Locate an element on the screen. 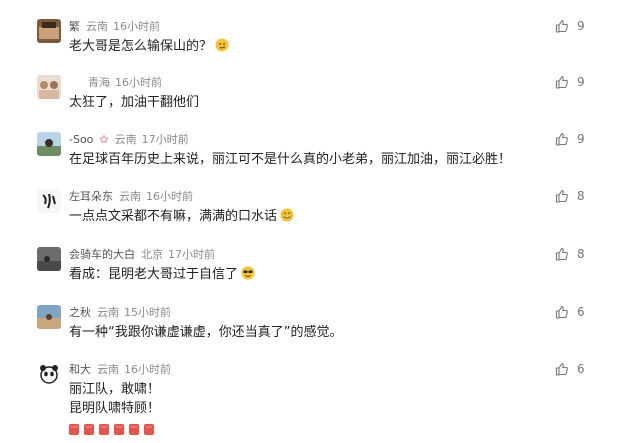 The image size is (640, 443). username: 和大 is located at coordinates (80, 369).